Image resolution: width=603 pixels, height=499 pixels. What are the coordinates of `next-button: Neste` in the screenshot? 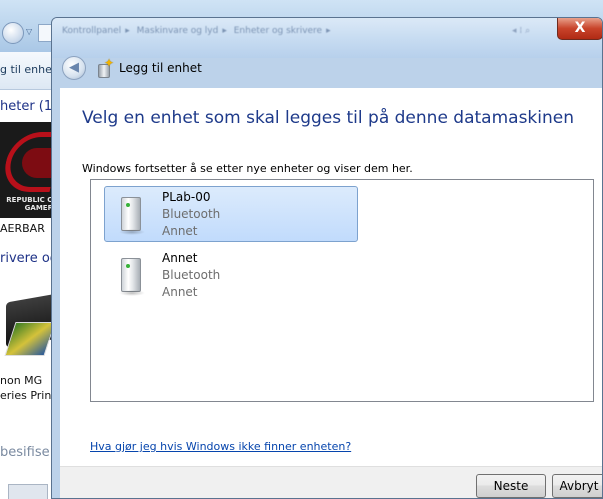 It's located at (511, 486).